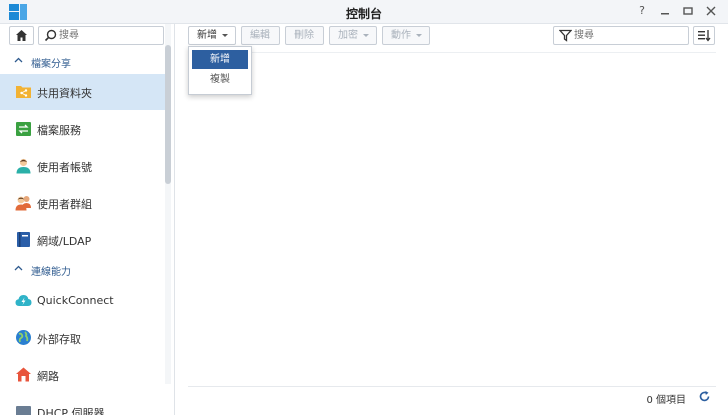 The image size is (728, 415). I want to click on sidebar-item-shared-folder: 共用資料夾, so click(82, 92).